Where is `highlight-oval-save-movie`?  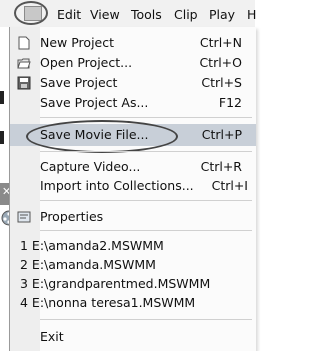
highlight-oval-save-movie is located at coordinates (102, 136).